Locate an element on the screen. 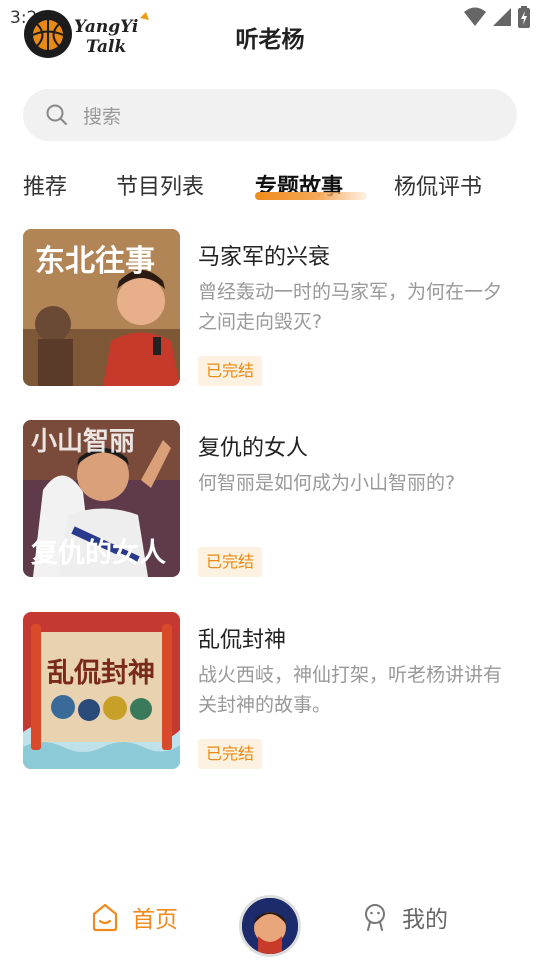 The width and height of the screenshot is (540, 960). tab-program-list: 节目列表 is located at coordinates (160, 185).